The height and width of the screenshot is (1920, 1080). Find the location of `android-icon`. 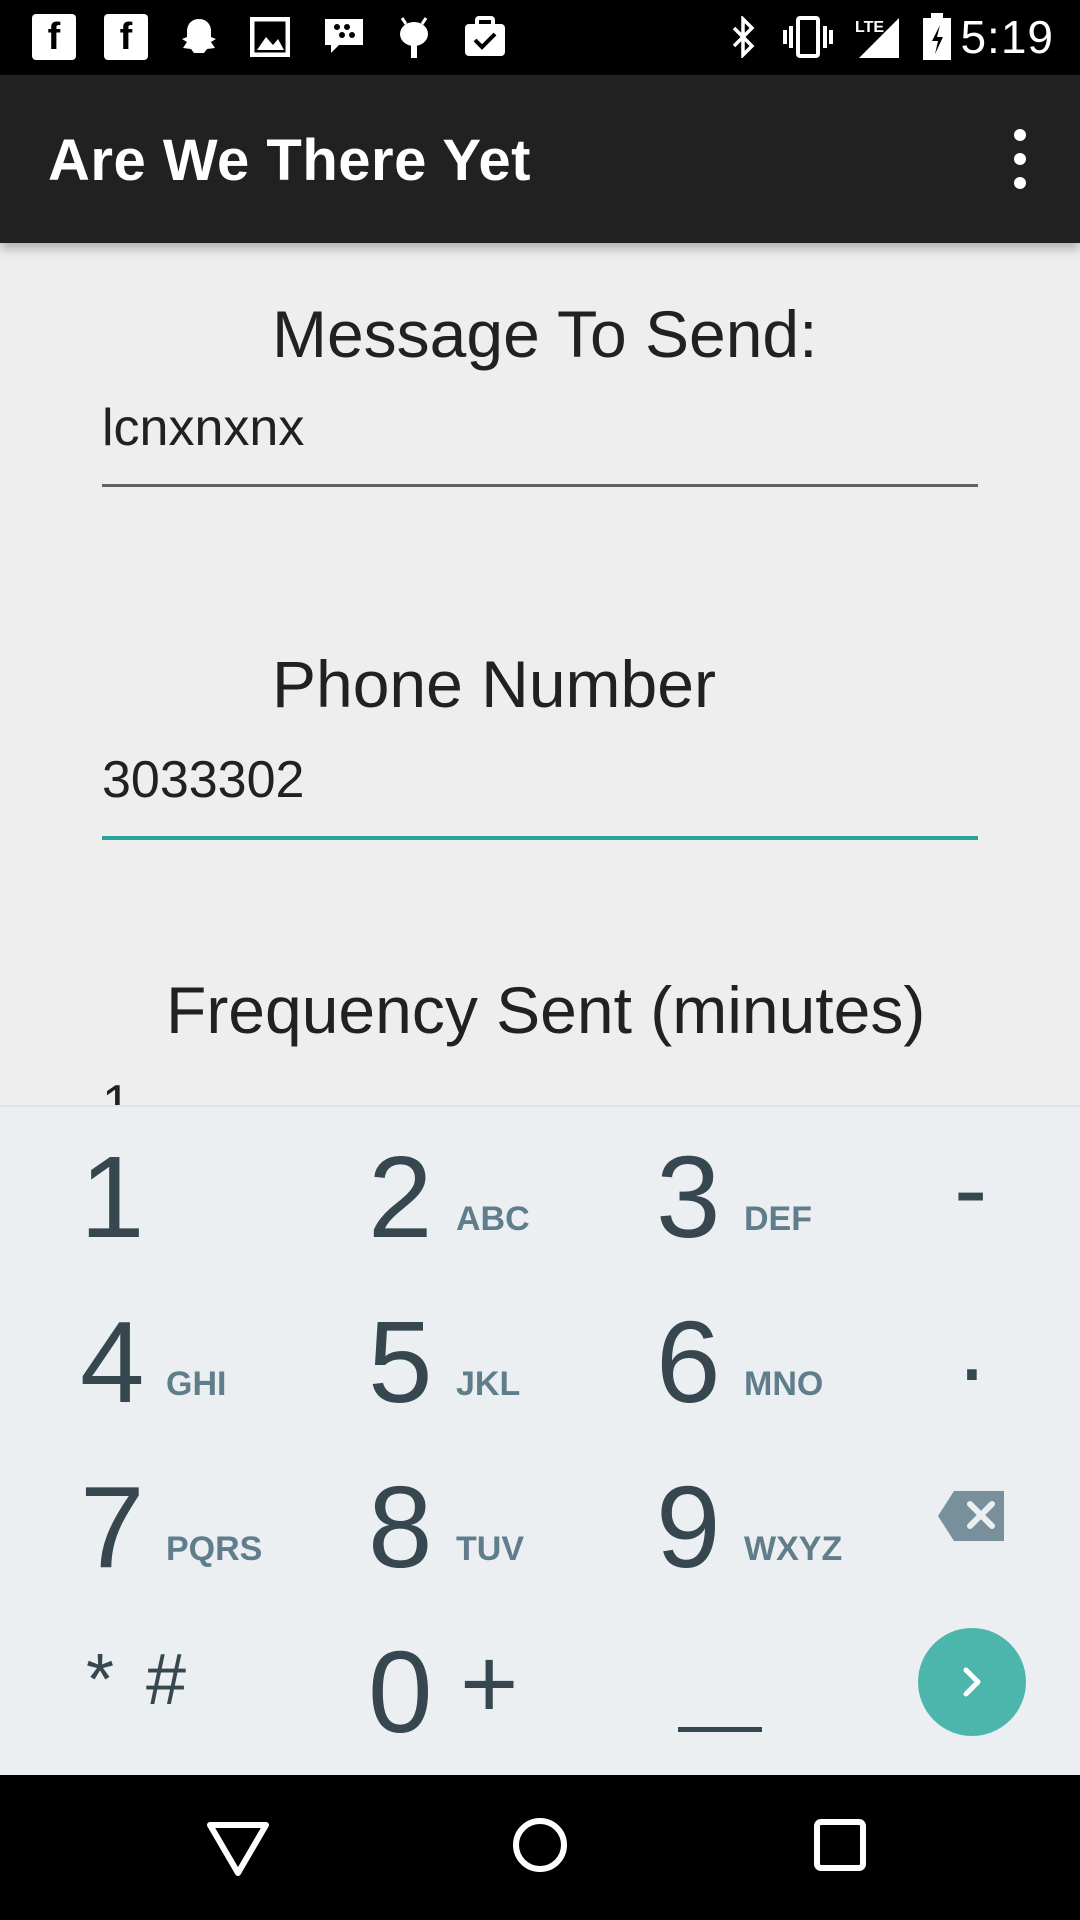

android-icon is located at coordinates (414, 37).